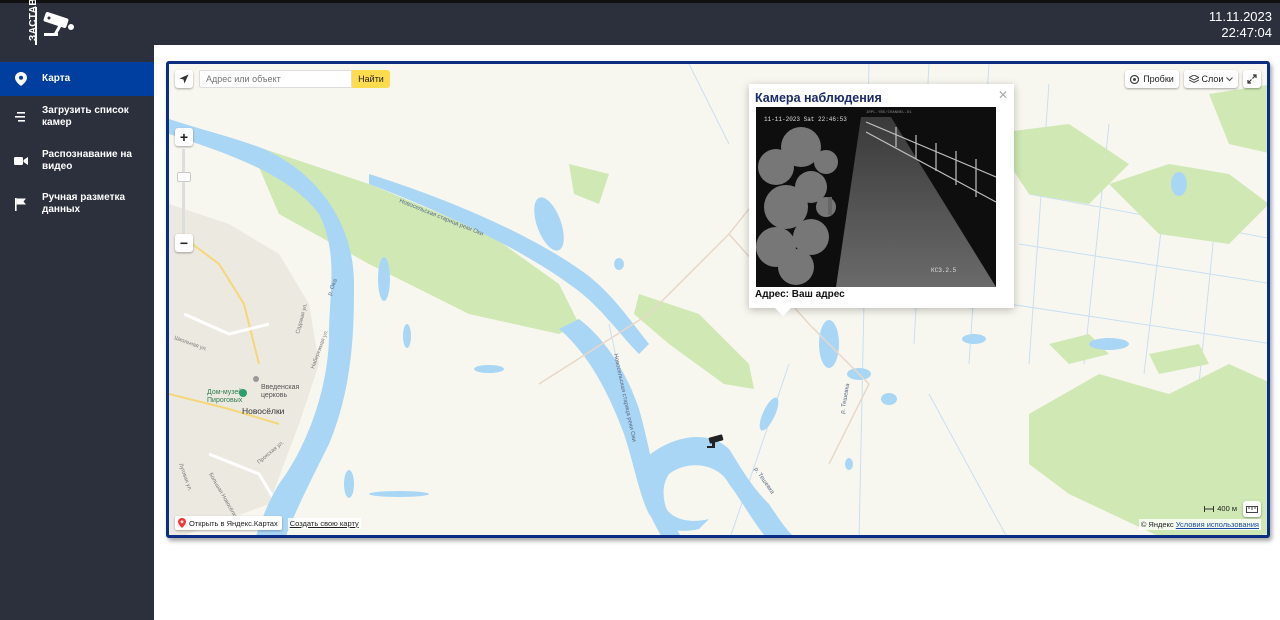  I want to click on sidebar-item-map: Карта, so click(77, 79).